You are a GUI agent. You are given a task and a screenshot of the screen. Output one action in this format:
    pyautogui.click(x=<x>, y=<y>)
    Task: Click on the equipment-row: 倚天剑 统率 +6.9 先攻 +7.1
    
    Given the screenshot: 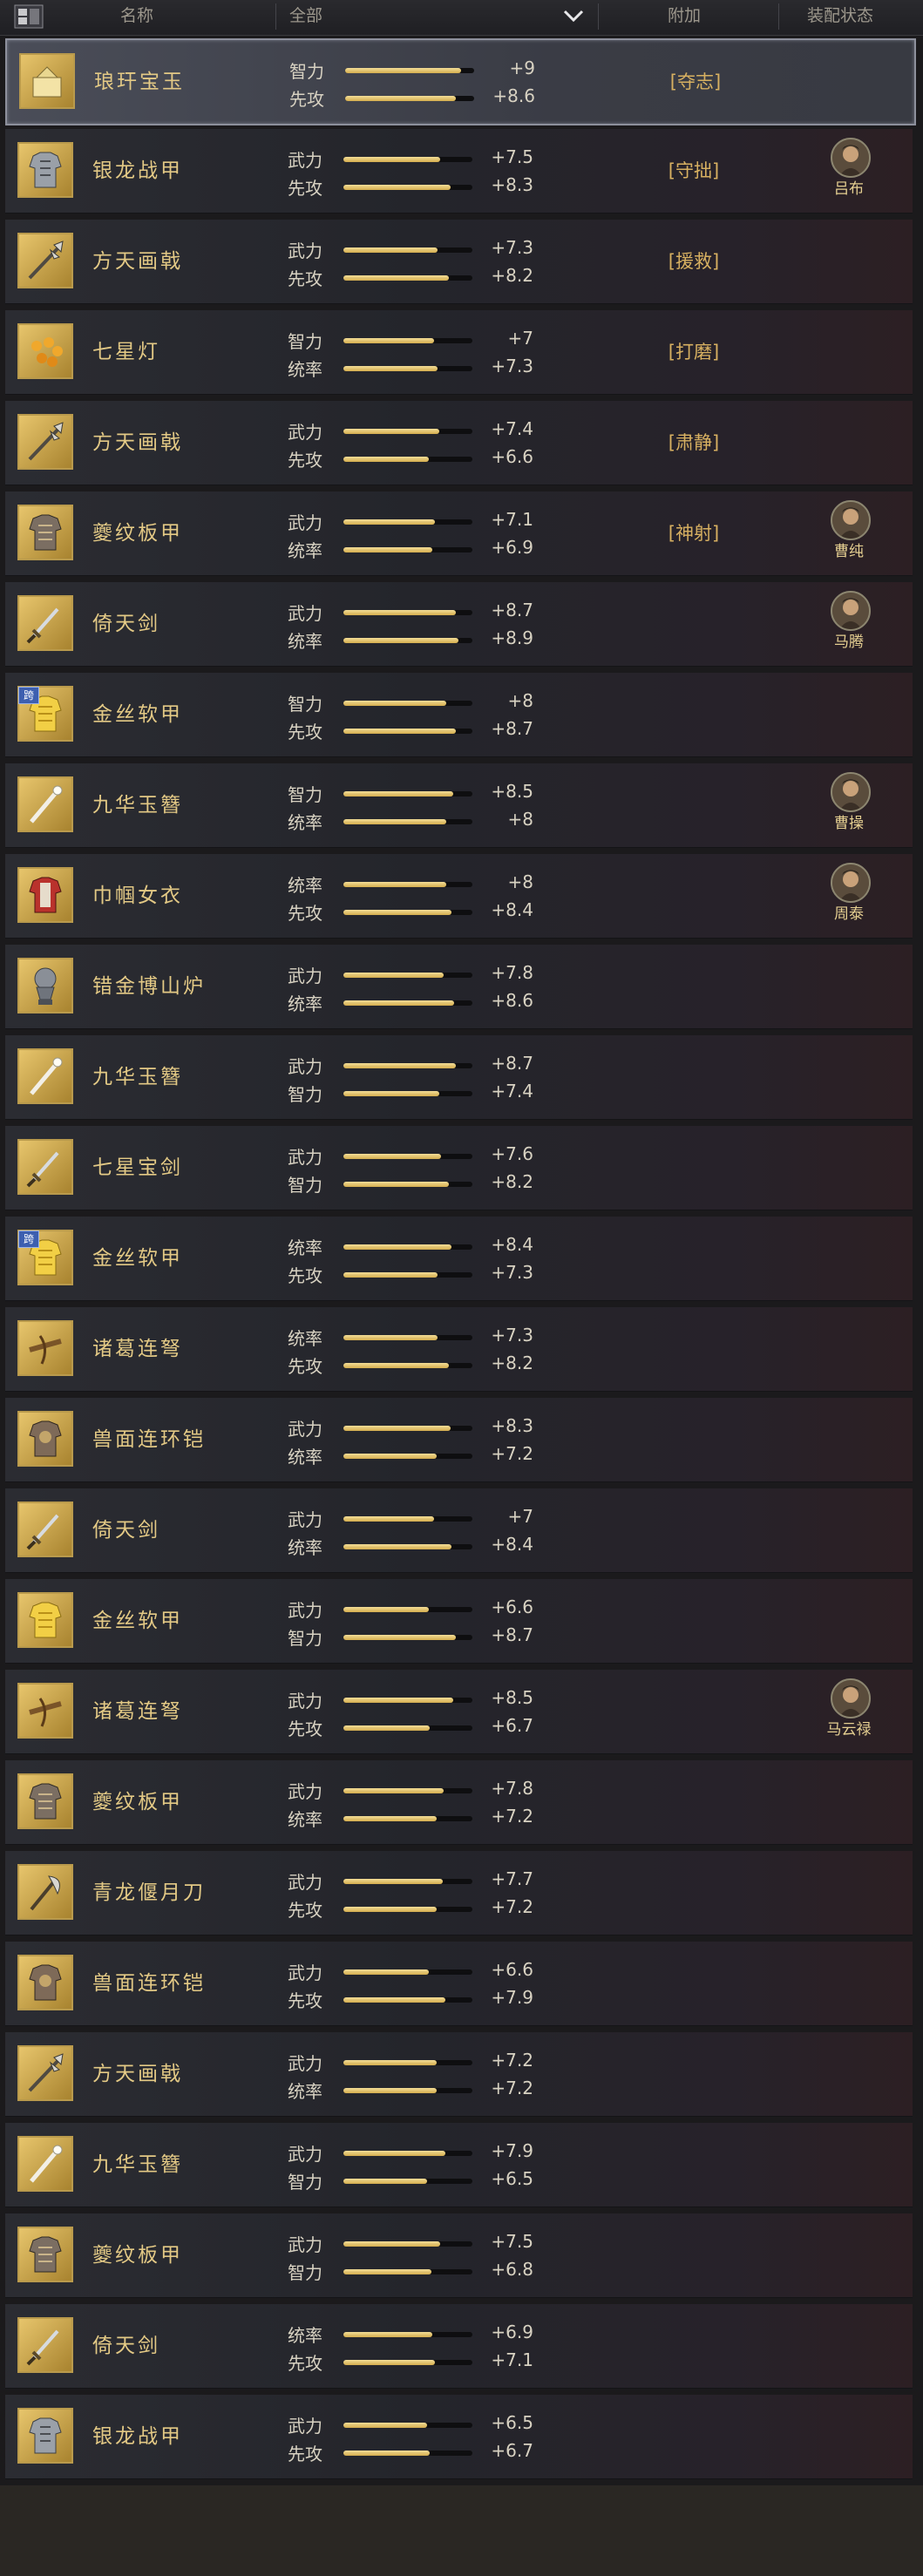 What is the action you would take?
    pyautogui.click(x=459, y=2347)
    